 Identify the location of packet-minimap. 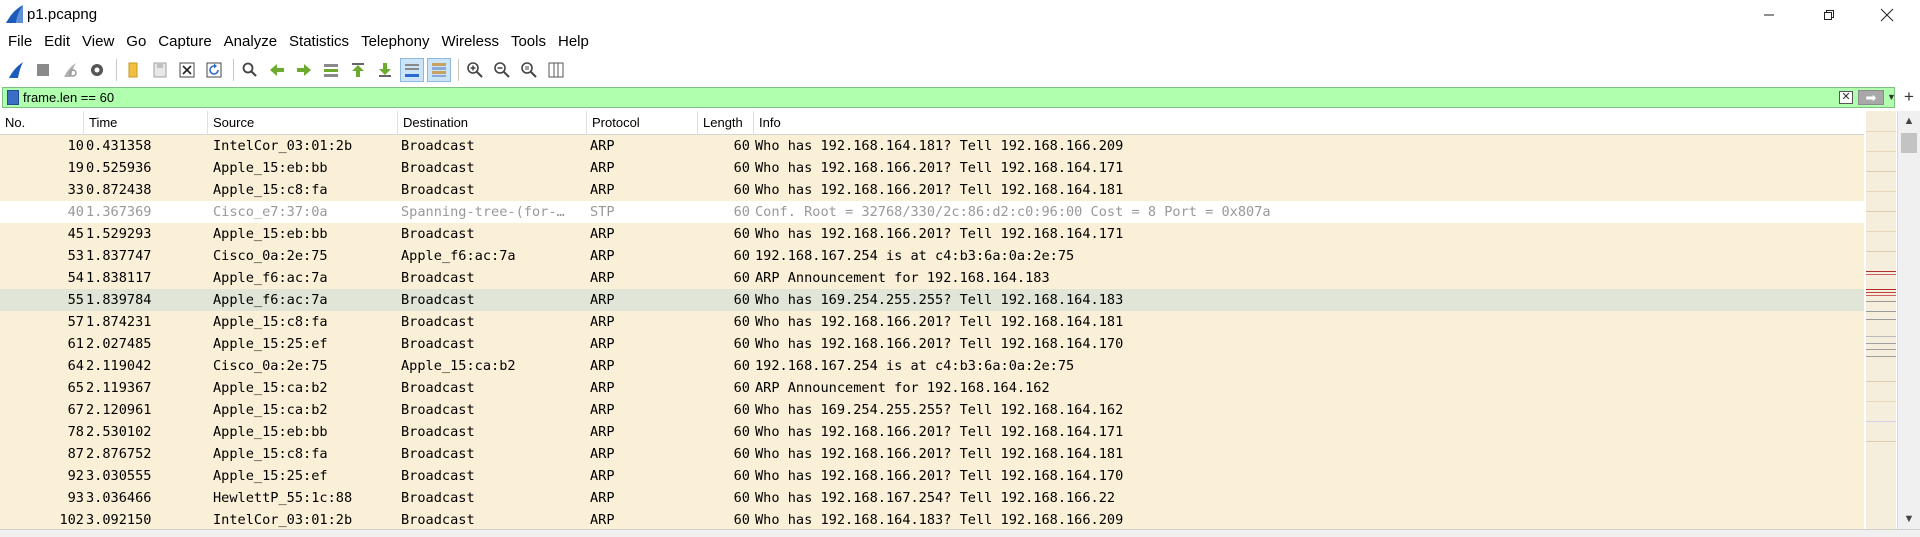
(1881, 320).